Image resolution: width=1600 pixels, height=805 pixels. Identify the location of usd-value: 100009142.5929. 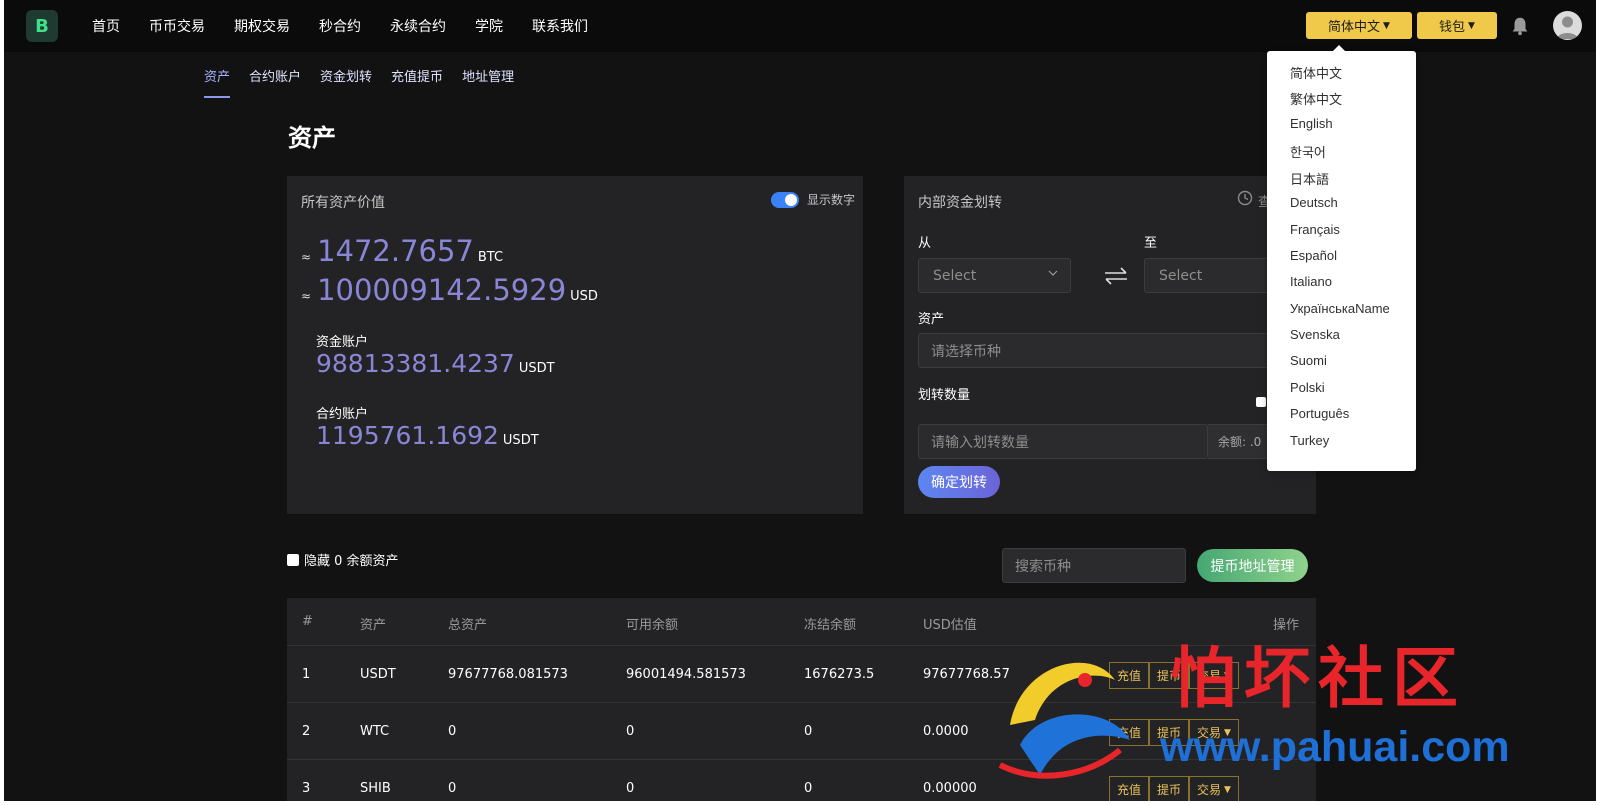
(442, 290).